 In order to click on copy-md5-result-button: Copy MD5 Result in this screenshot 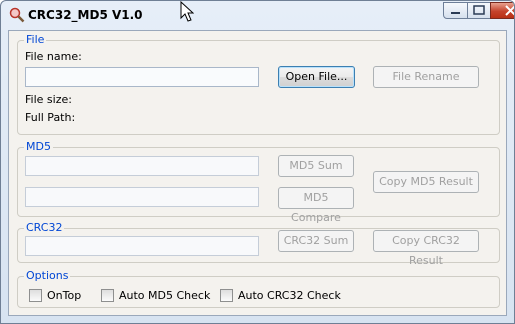, I will do `click(426, 182)`.